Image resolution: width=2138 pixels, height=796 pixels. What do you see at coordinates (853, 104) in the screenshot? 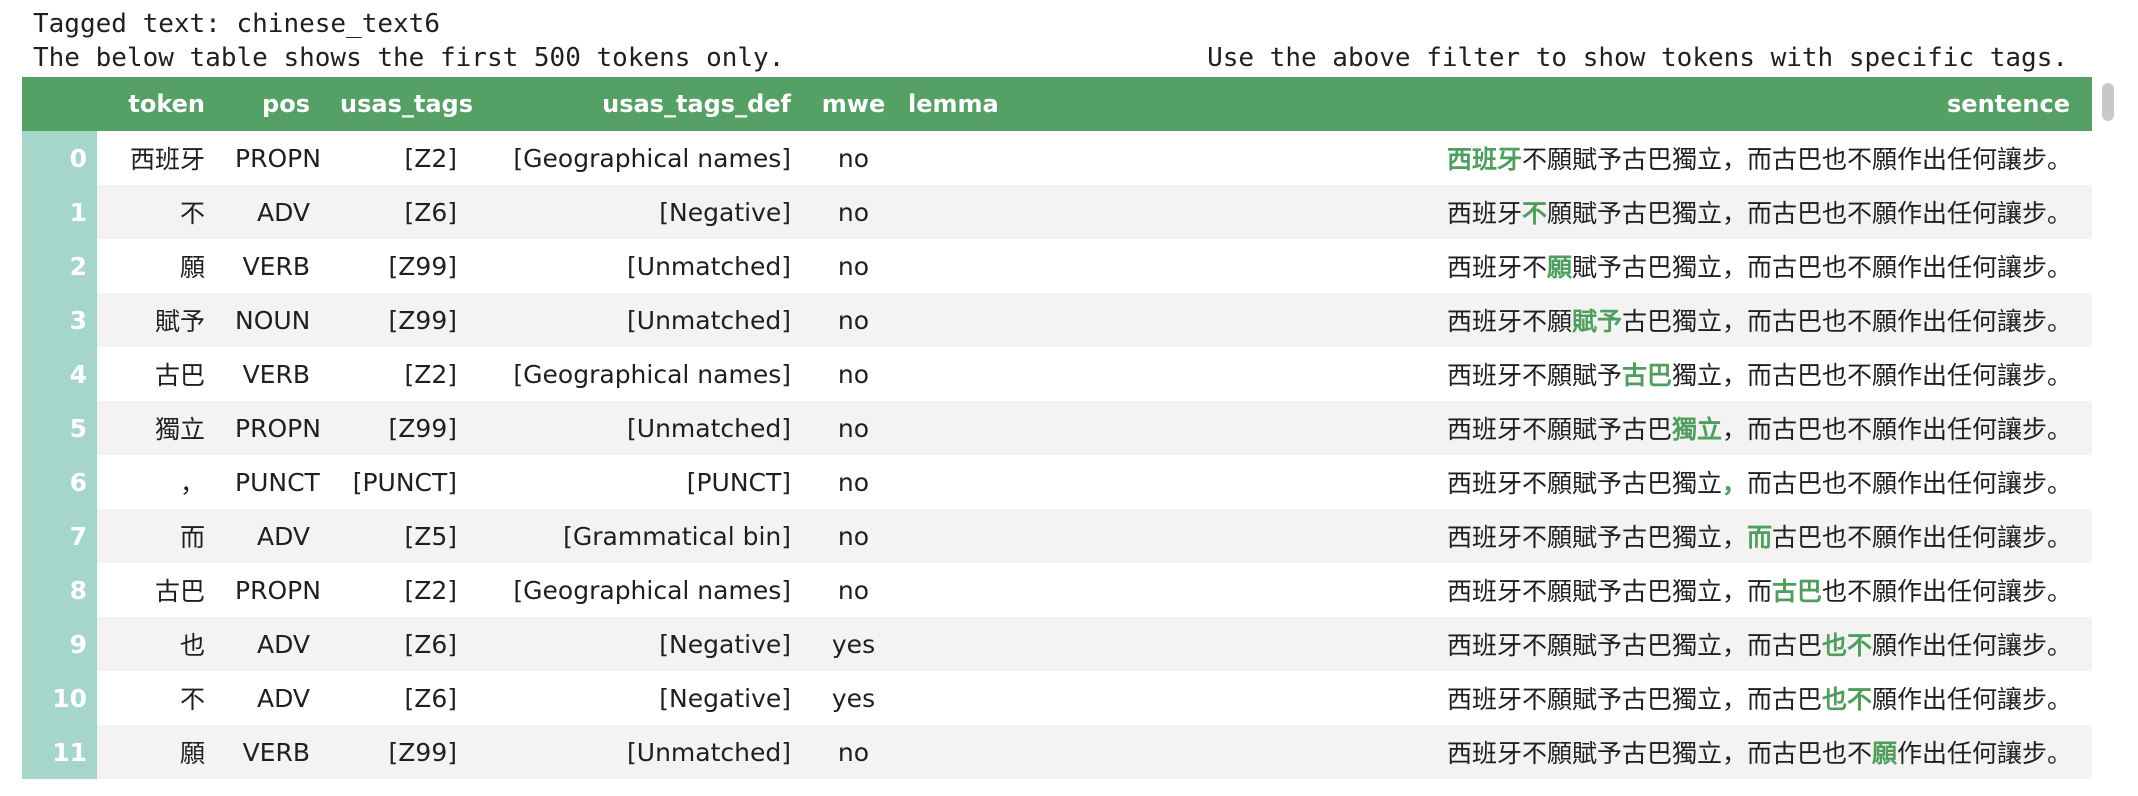
I see `column-header-mwe: mwe` at bounding box center [853, 104].